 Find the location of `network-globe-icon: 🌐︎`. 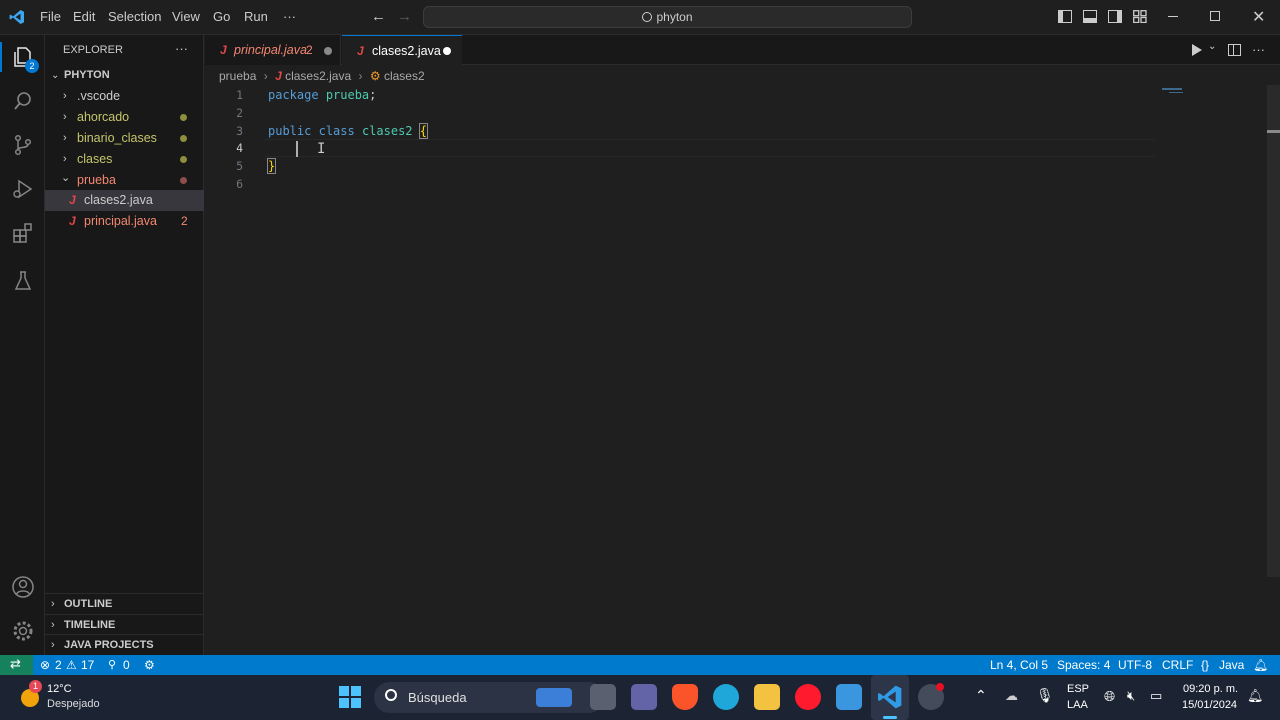

network-globe-icon: 🌐︎ is located at coordinates (1109, 696).